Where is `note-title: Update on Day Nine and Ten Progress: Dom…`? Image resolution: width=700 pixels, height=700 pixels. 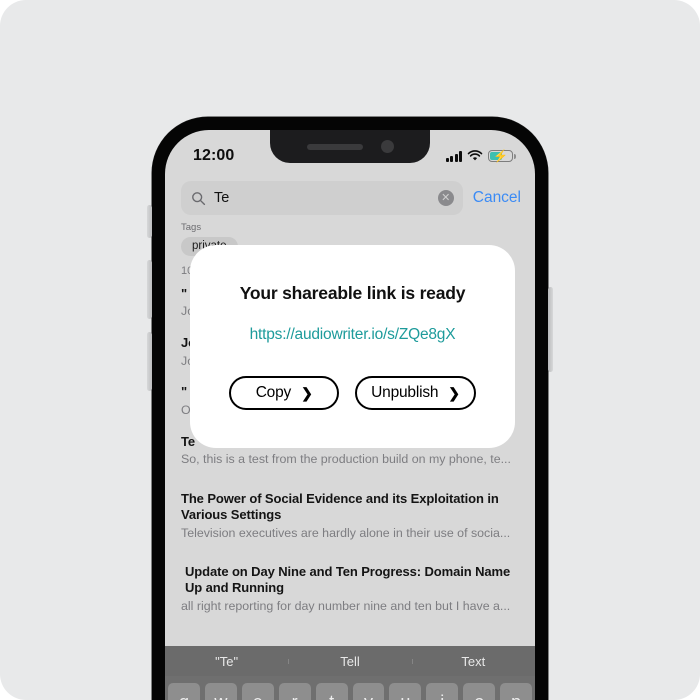
note-title: Update on Day Nine and Ten Progress: Dom… is located at coordinates (348, 580).